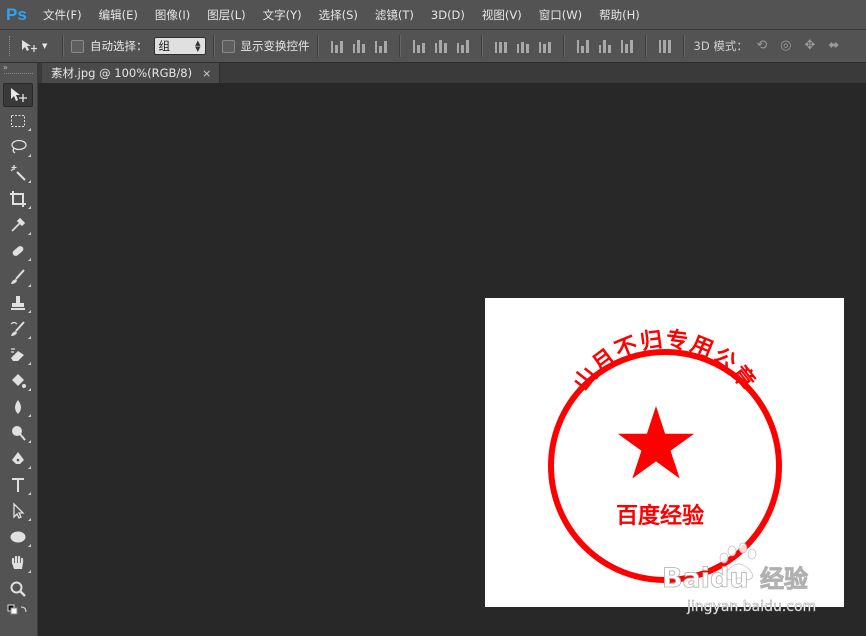  Describe the element at coordinates (810, 46) in the screenshot. I see `pan-3d-icon: ✥` at that location.